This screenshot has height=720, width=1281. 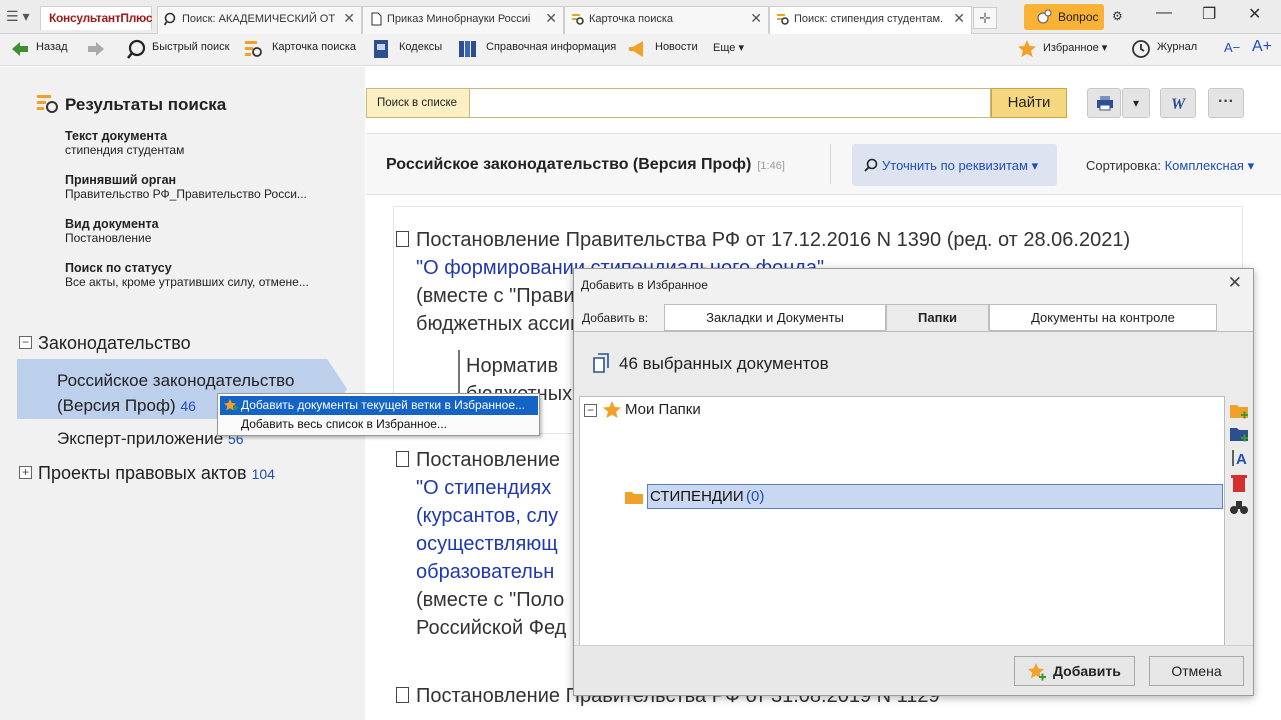 What do you see at coordinates (634, 498) in the screenshot?
I see `folder-icon` at bounding box center [634, 498].